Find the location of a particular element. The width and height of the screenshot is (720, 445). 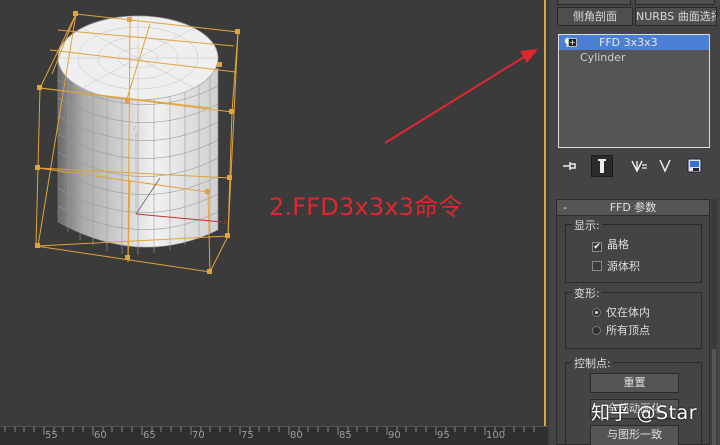

stack-item-label: Cylinder is located at coordinates (603, 57).